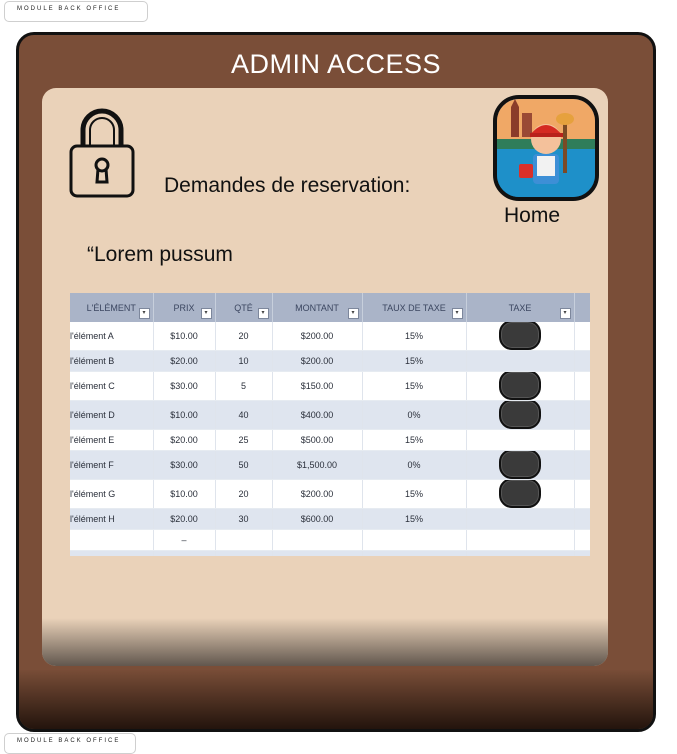  I want to click on table-row: l'élément C $30.00 5 $150.00 15%, so click(330, 386).